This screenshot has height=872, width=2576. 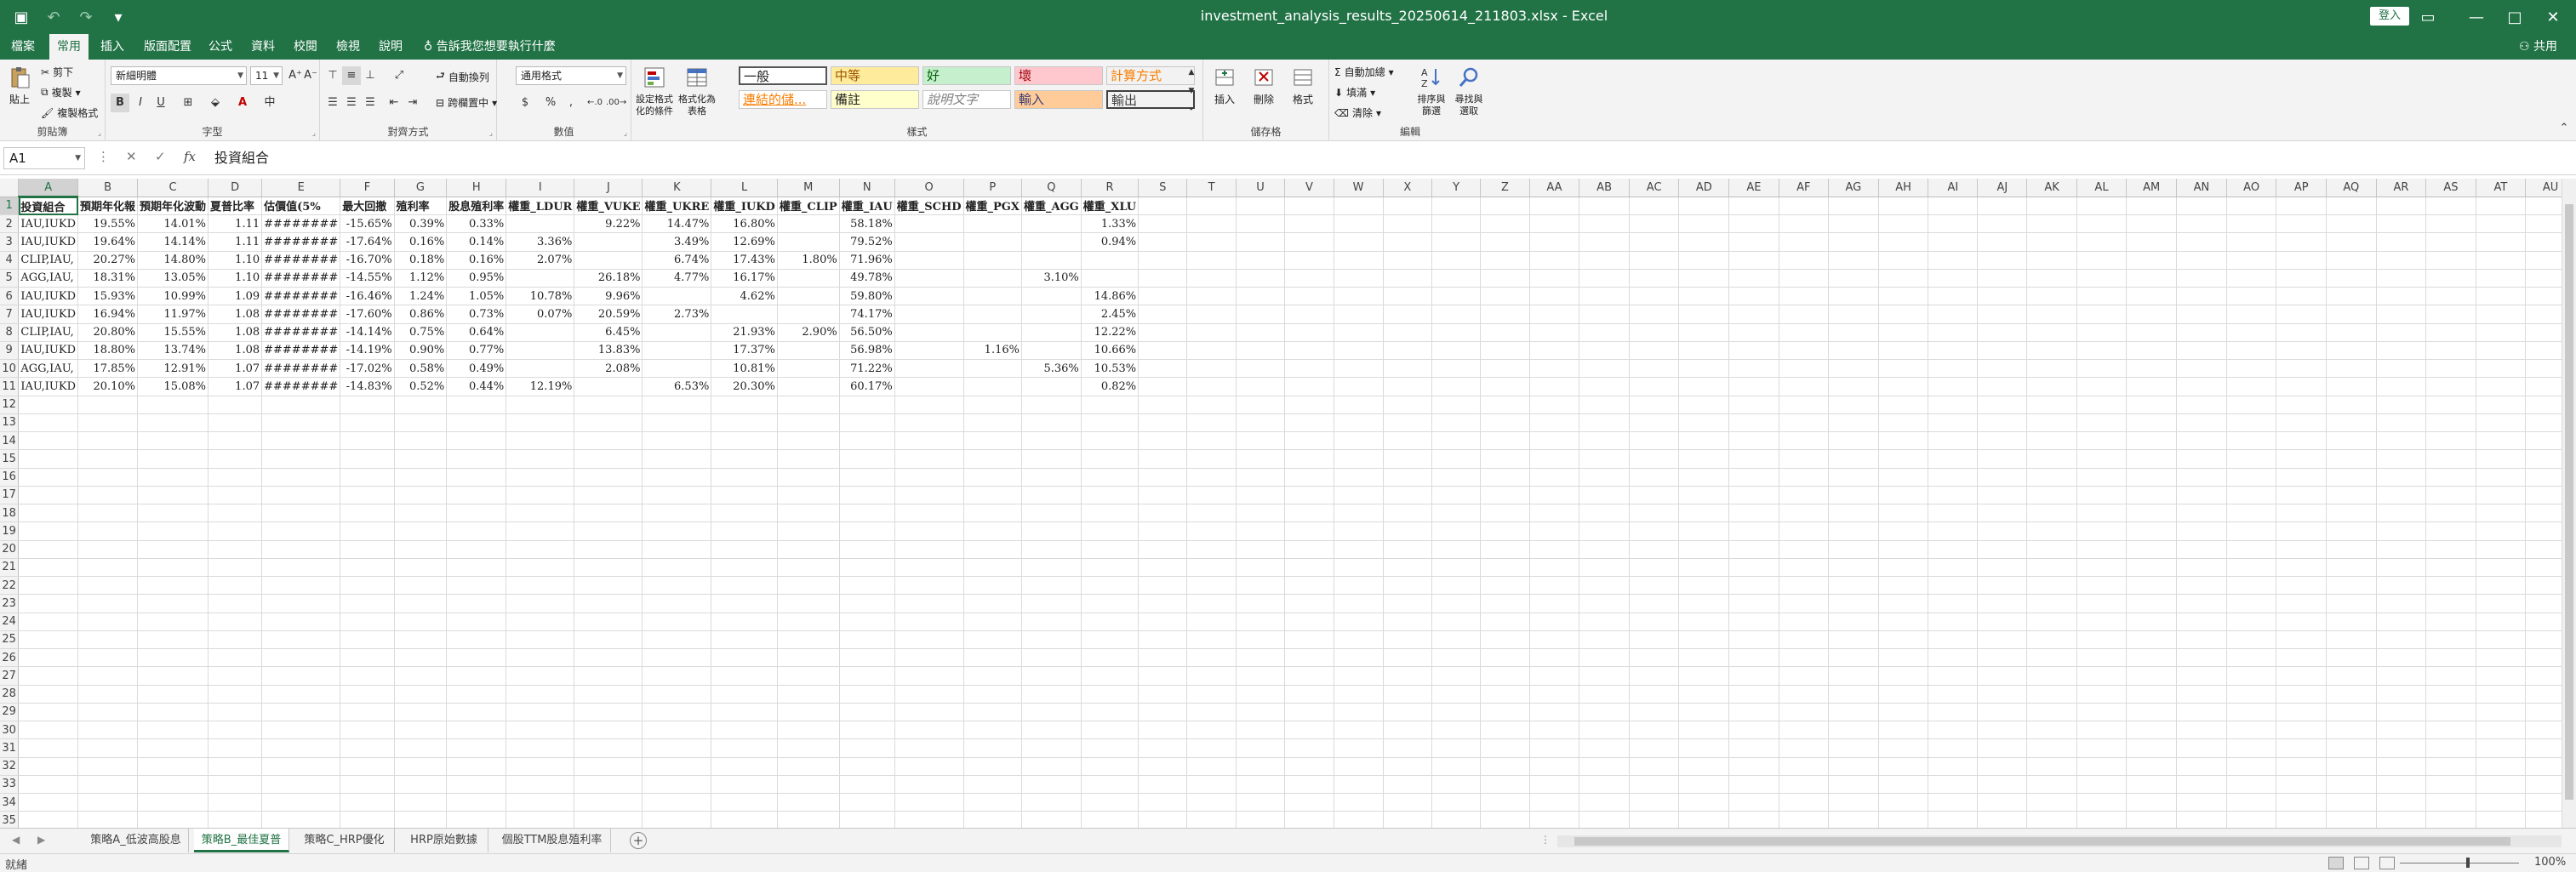 I want to click on cell: IAU,IUKD, so click(x=48, y=386).